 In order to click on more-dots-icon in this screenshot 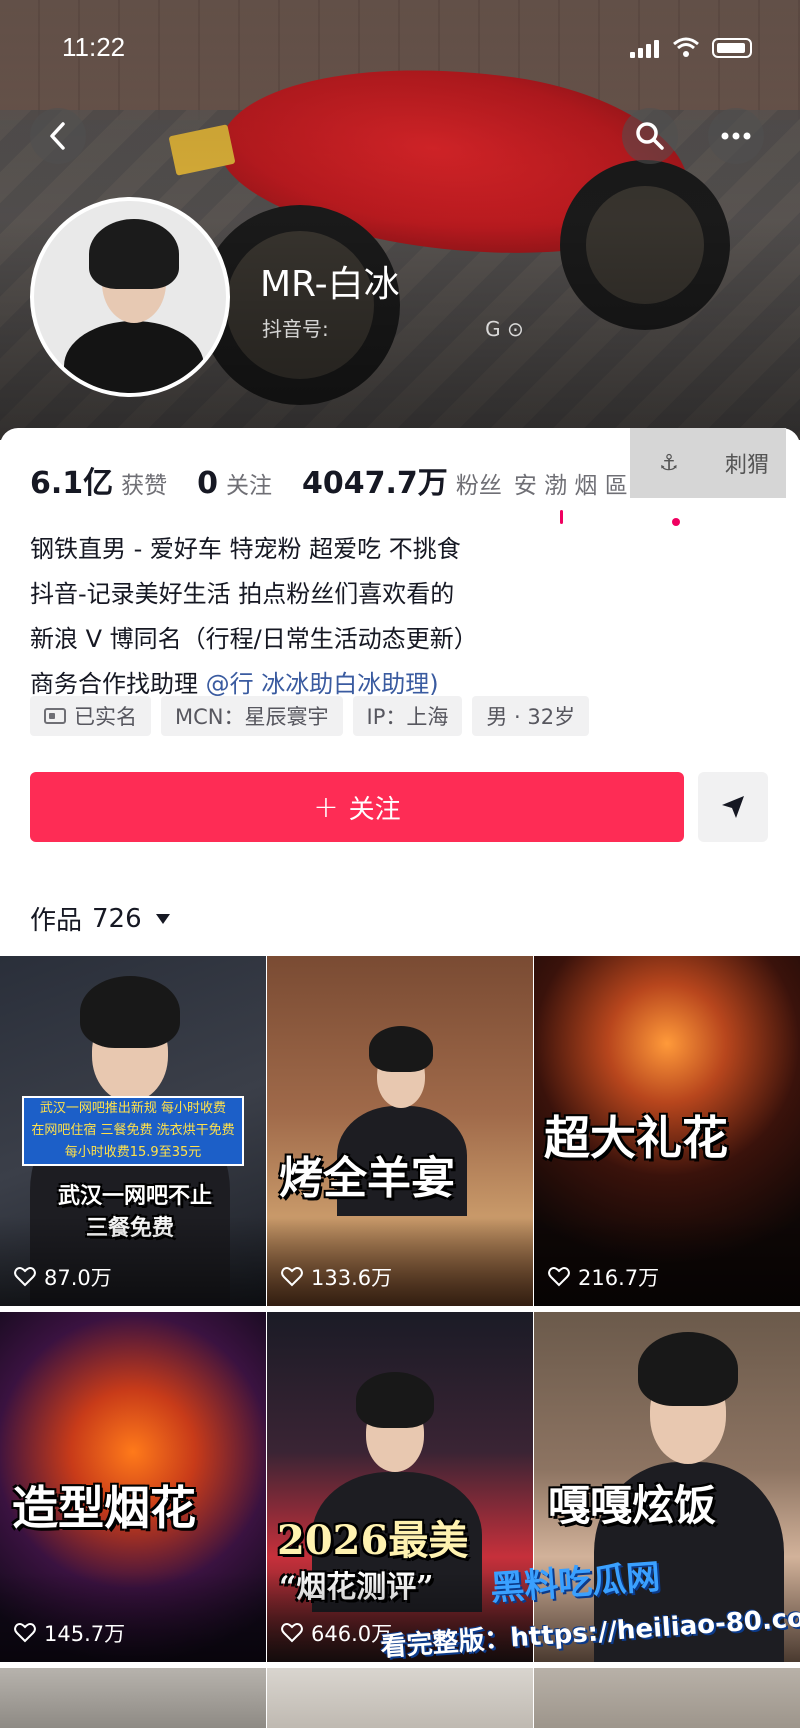, I will do `click(736, 136)`.